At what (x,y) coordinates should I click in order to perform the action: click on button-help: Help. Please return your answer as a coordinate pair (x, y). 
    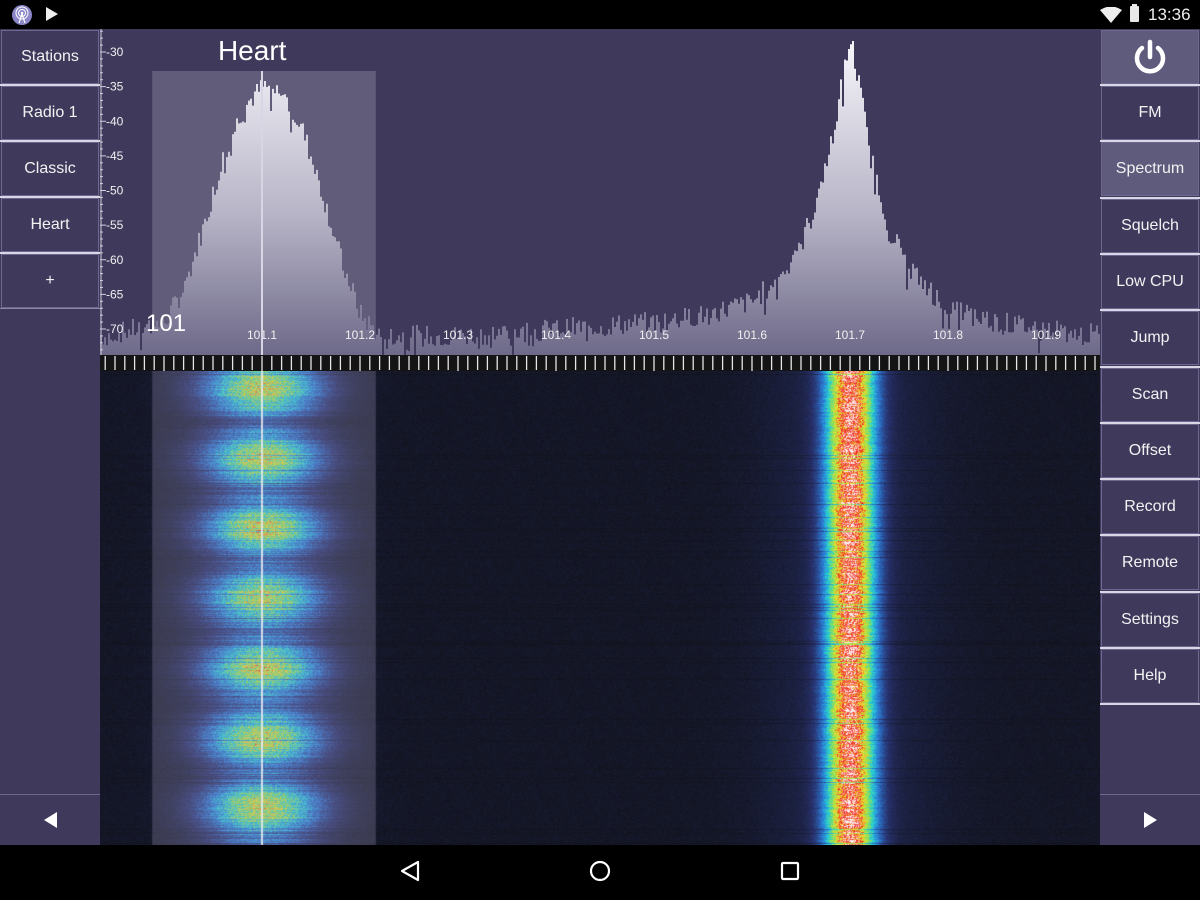
    Looking at the image, I should click on (1150, 676).